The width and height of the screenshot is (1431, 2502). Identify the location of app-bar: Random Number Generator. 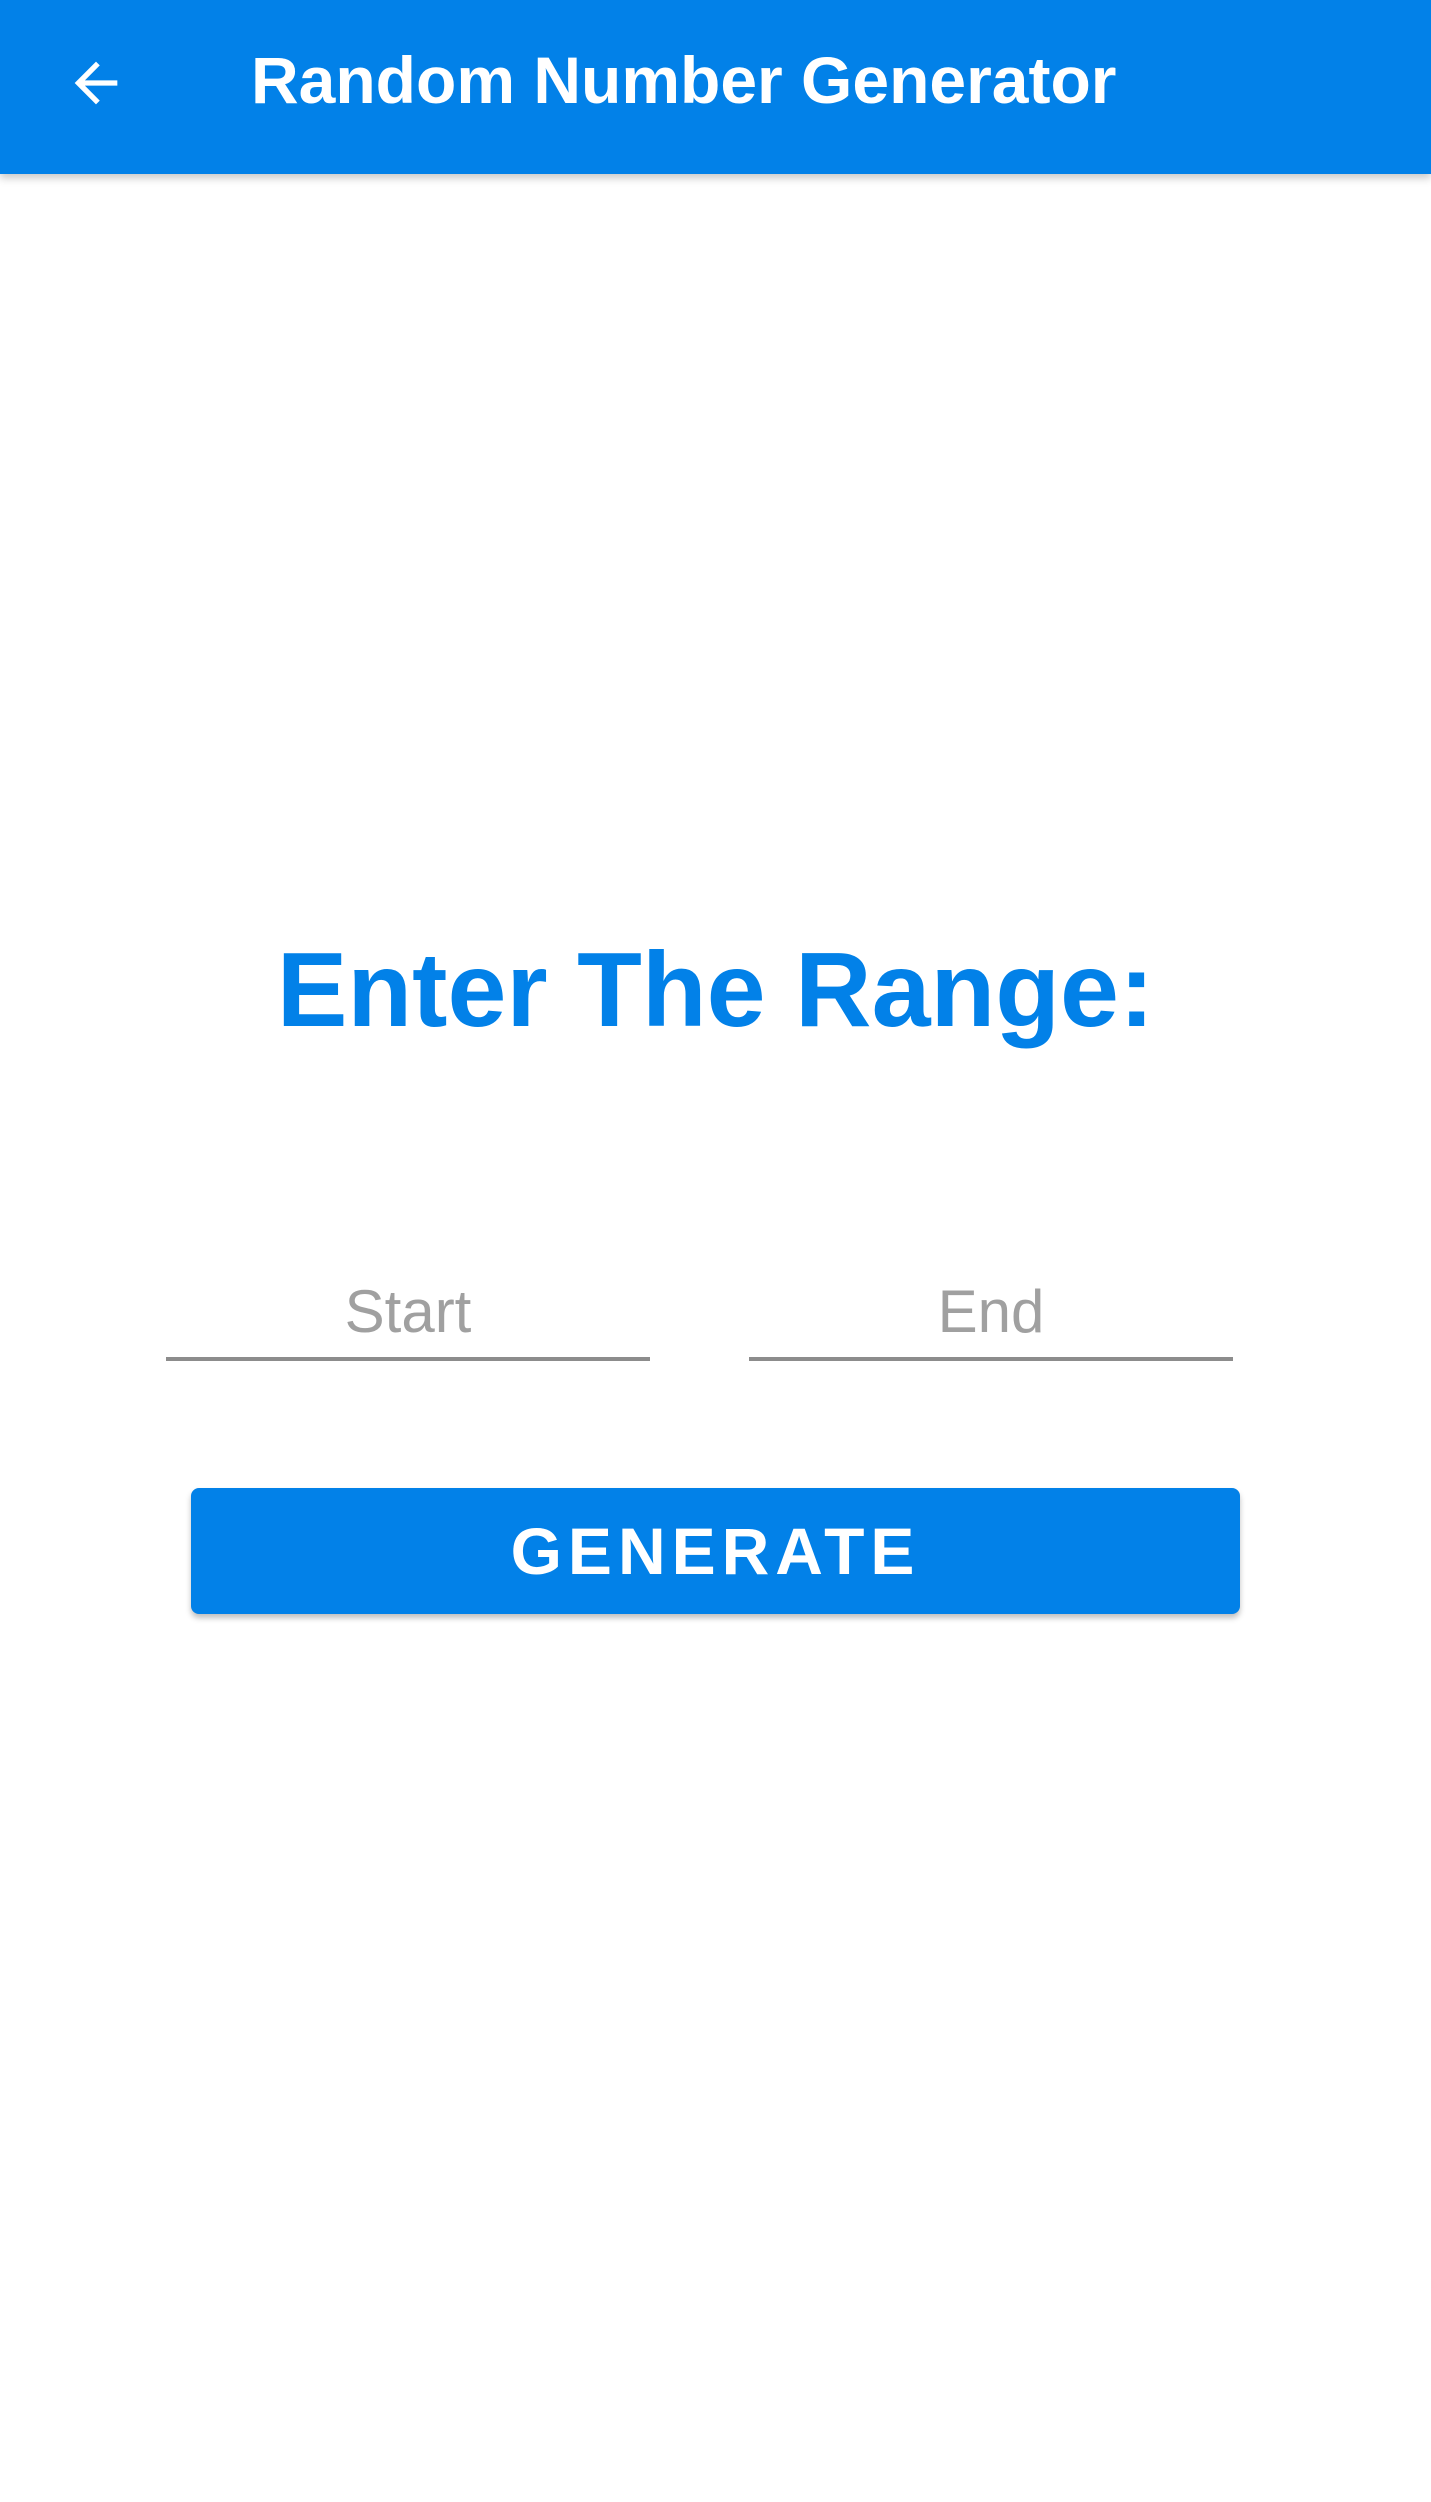
(715, 87).